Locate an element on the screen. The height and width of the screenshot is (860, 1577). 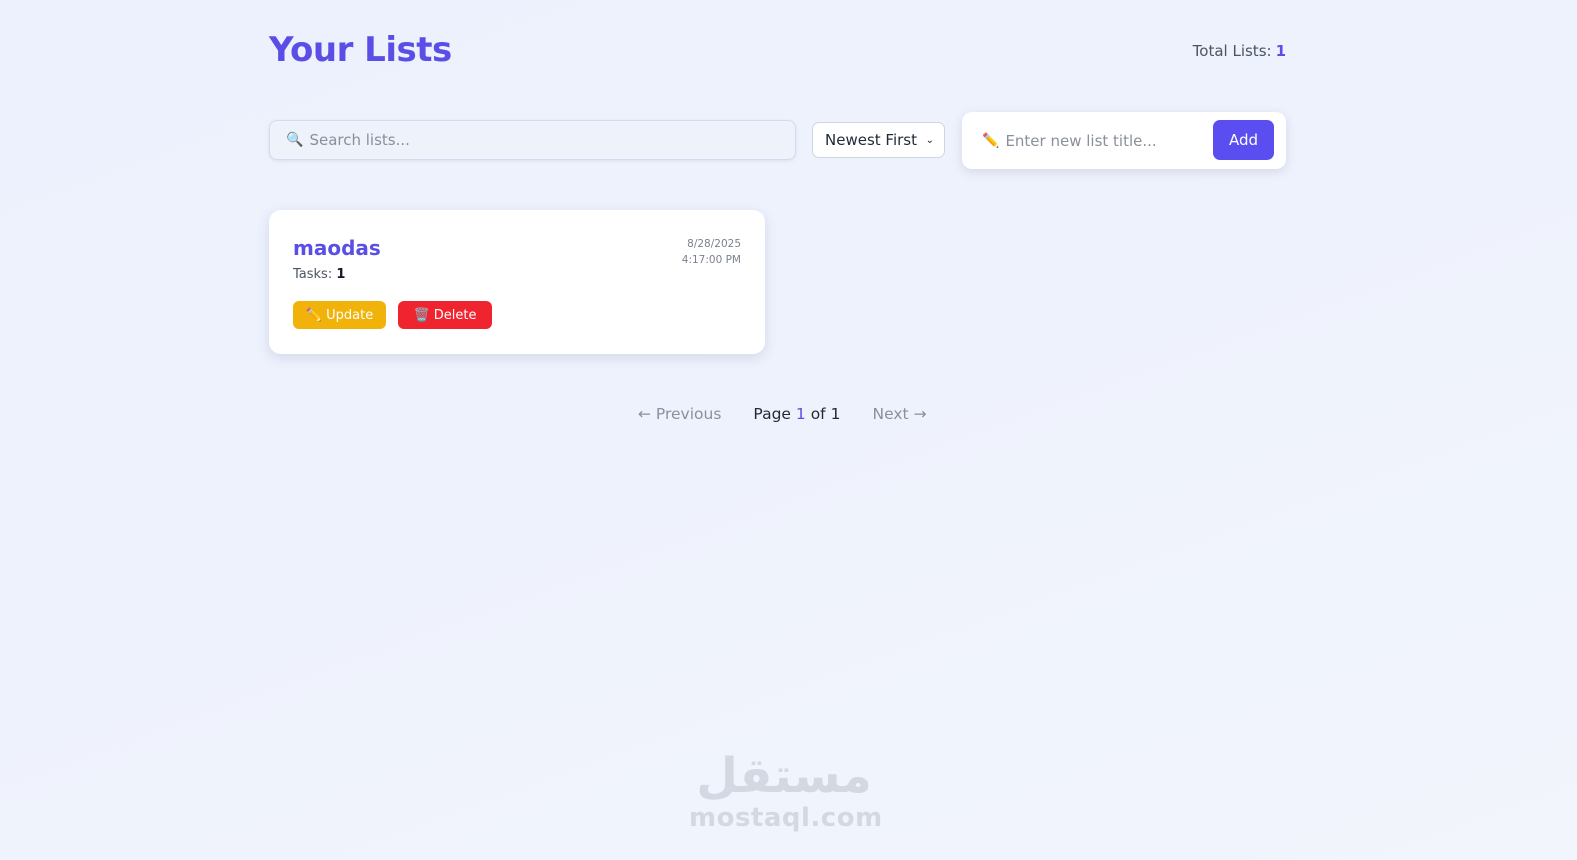
new-list-form: ✏️ Add is located at coordinates (1124, 140).